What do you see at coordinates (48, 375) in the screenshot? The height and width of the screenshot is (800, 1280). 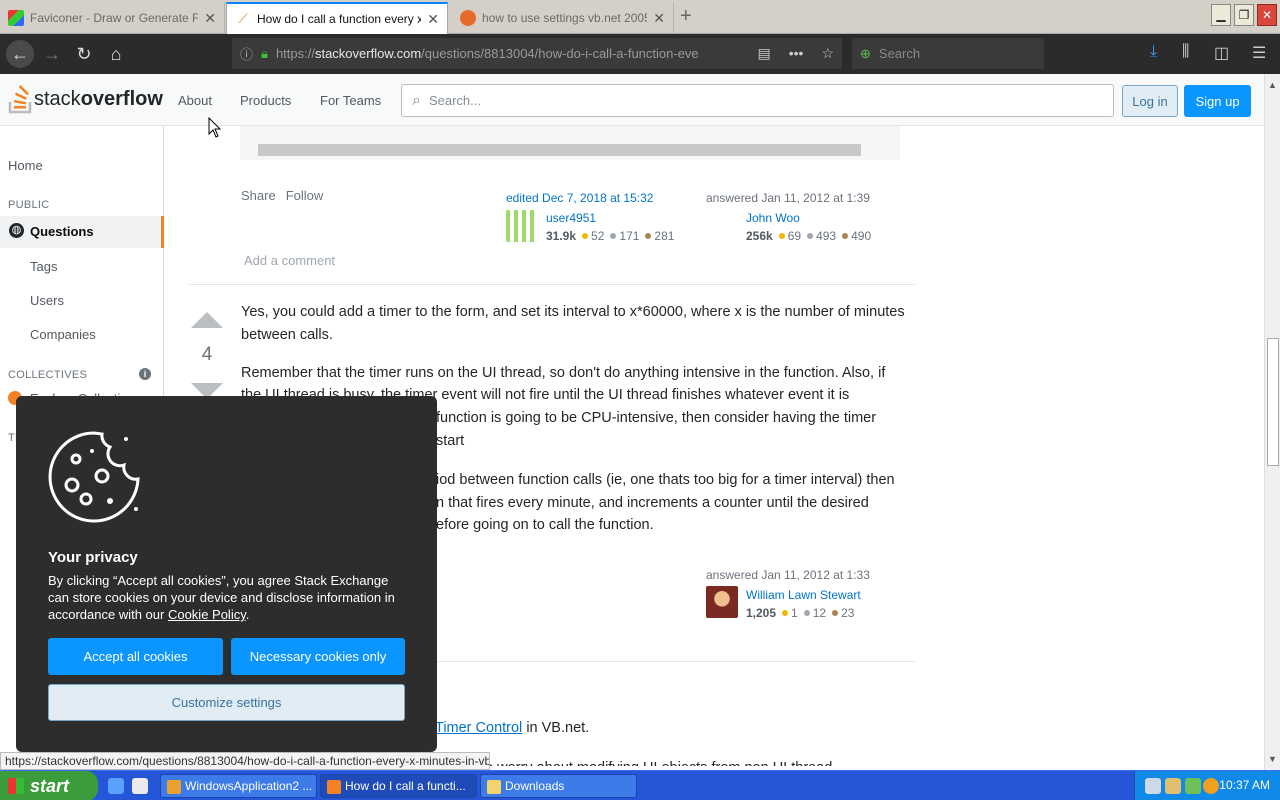 I see `sidebar-section-collectives: COLLECTIVES` at bounding box center [48, 375].